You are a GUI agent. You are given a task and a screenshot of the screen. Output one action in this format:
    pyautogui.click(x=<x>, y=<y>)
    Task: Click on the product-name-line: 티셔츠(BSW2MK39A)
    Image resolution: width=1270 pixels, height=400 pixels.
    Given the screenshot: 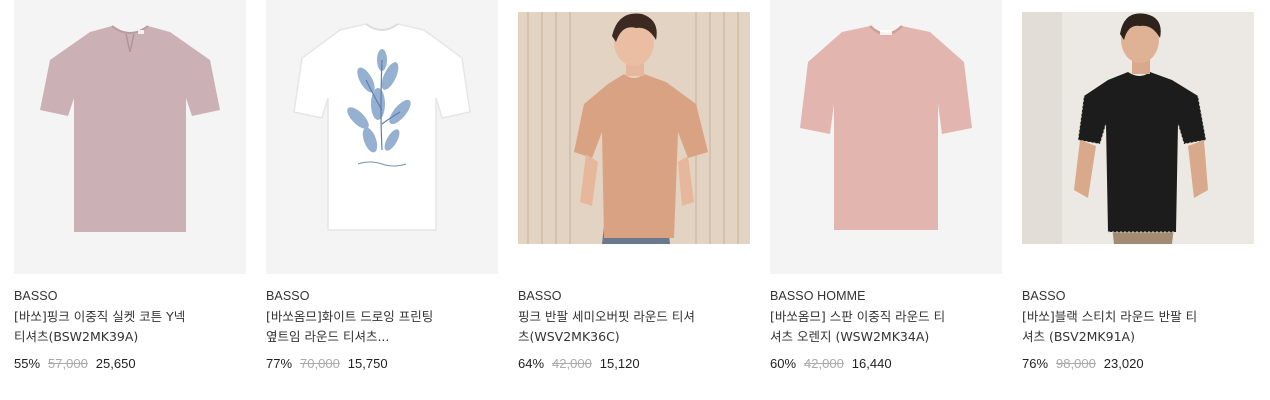 What is the action you would take?
    pyautogui.click(x=76, y=336)
    